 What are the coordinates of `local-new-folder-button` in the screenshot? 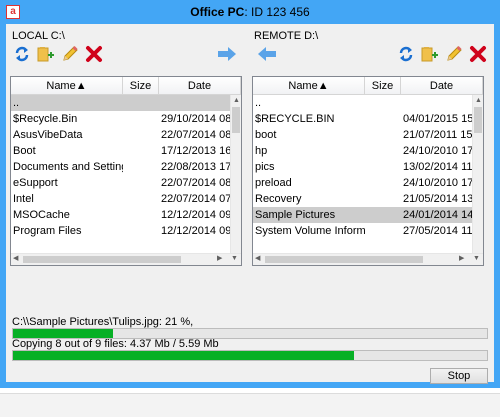 It's located at (46, 54).